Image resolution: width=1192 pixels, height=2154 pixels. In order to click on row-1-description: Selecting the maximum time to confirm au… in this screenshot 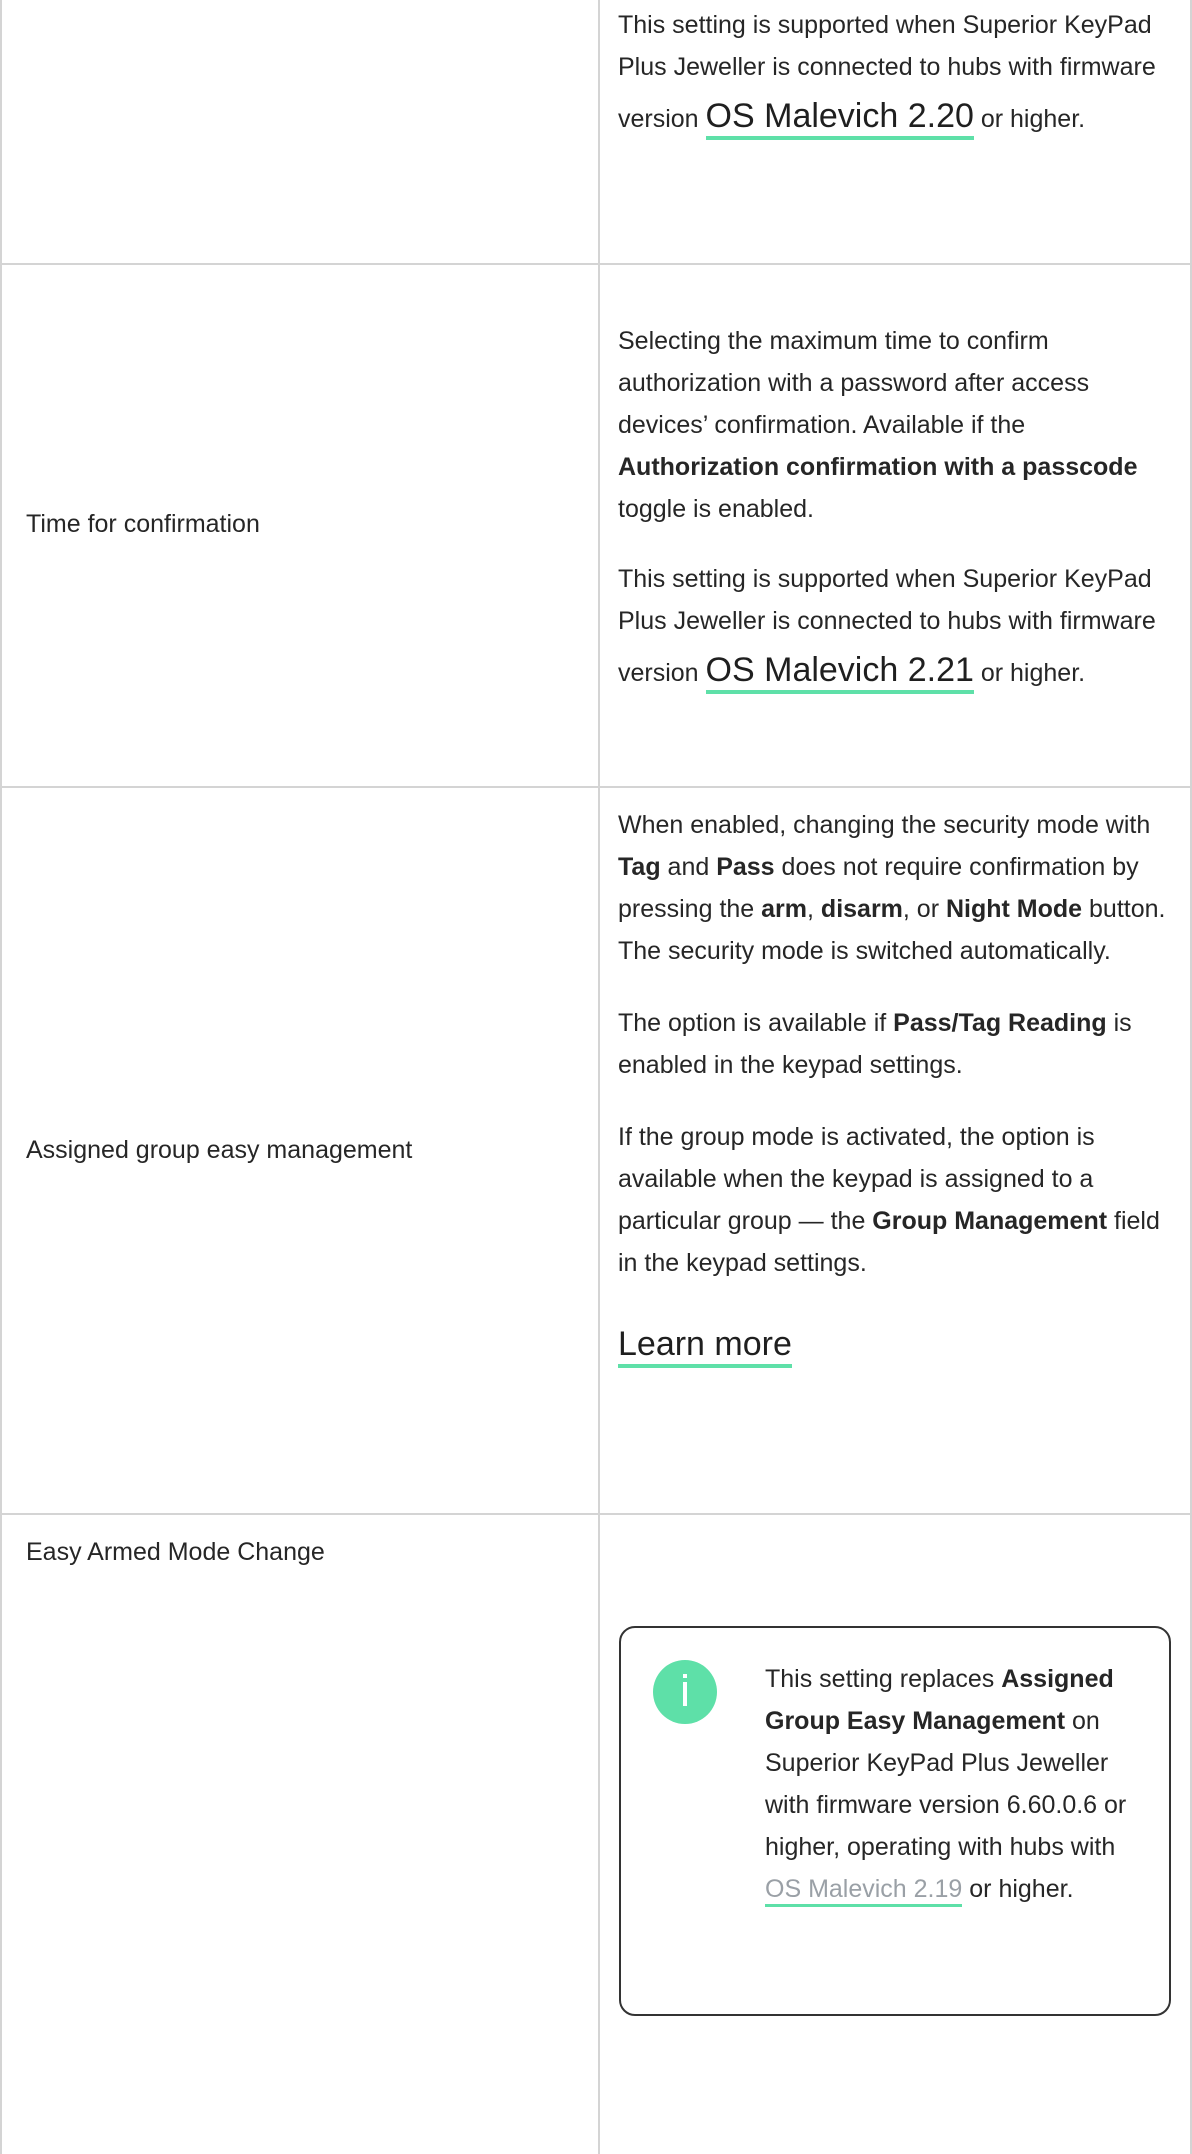, I will do `click(898, 509)`.